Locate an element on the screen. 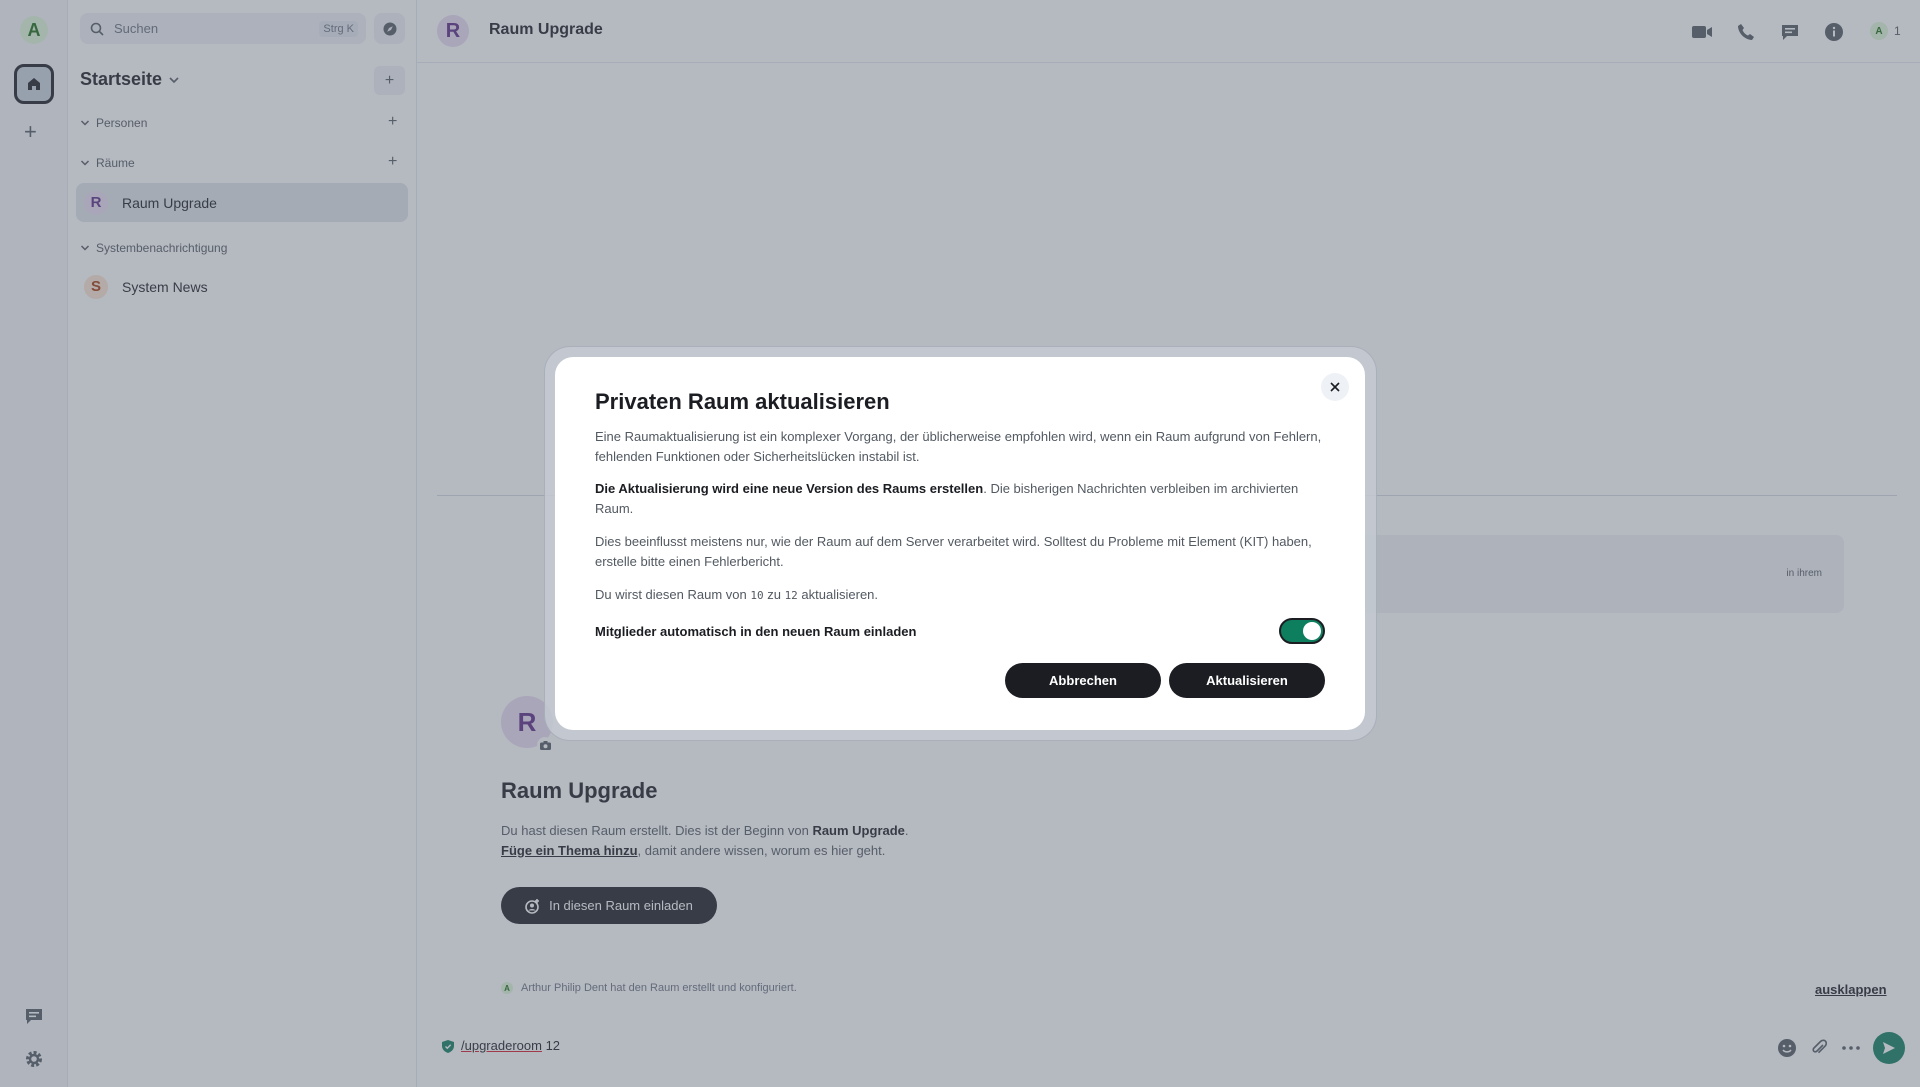 The width and height of the screenshot is (1920, 1087). upgrade-button: Aktualisieren is located at coordinates (1247, 680).